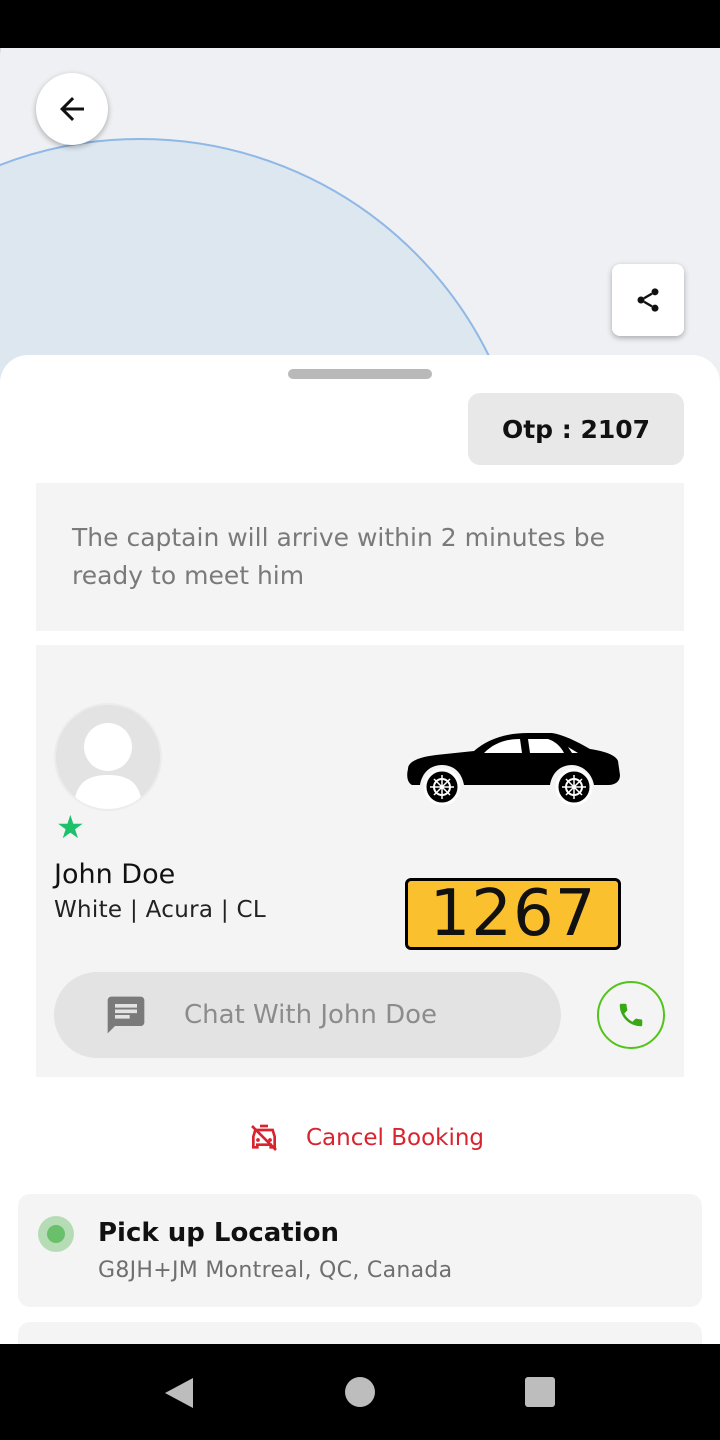 The image size is (720, 1440). Describe the element at coordinates (218, 1233) in the screenshot. I see `pickup-title: Pick up Location` at that location.